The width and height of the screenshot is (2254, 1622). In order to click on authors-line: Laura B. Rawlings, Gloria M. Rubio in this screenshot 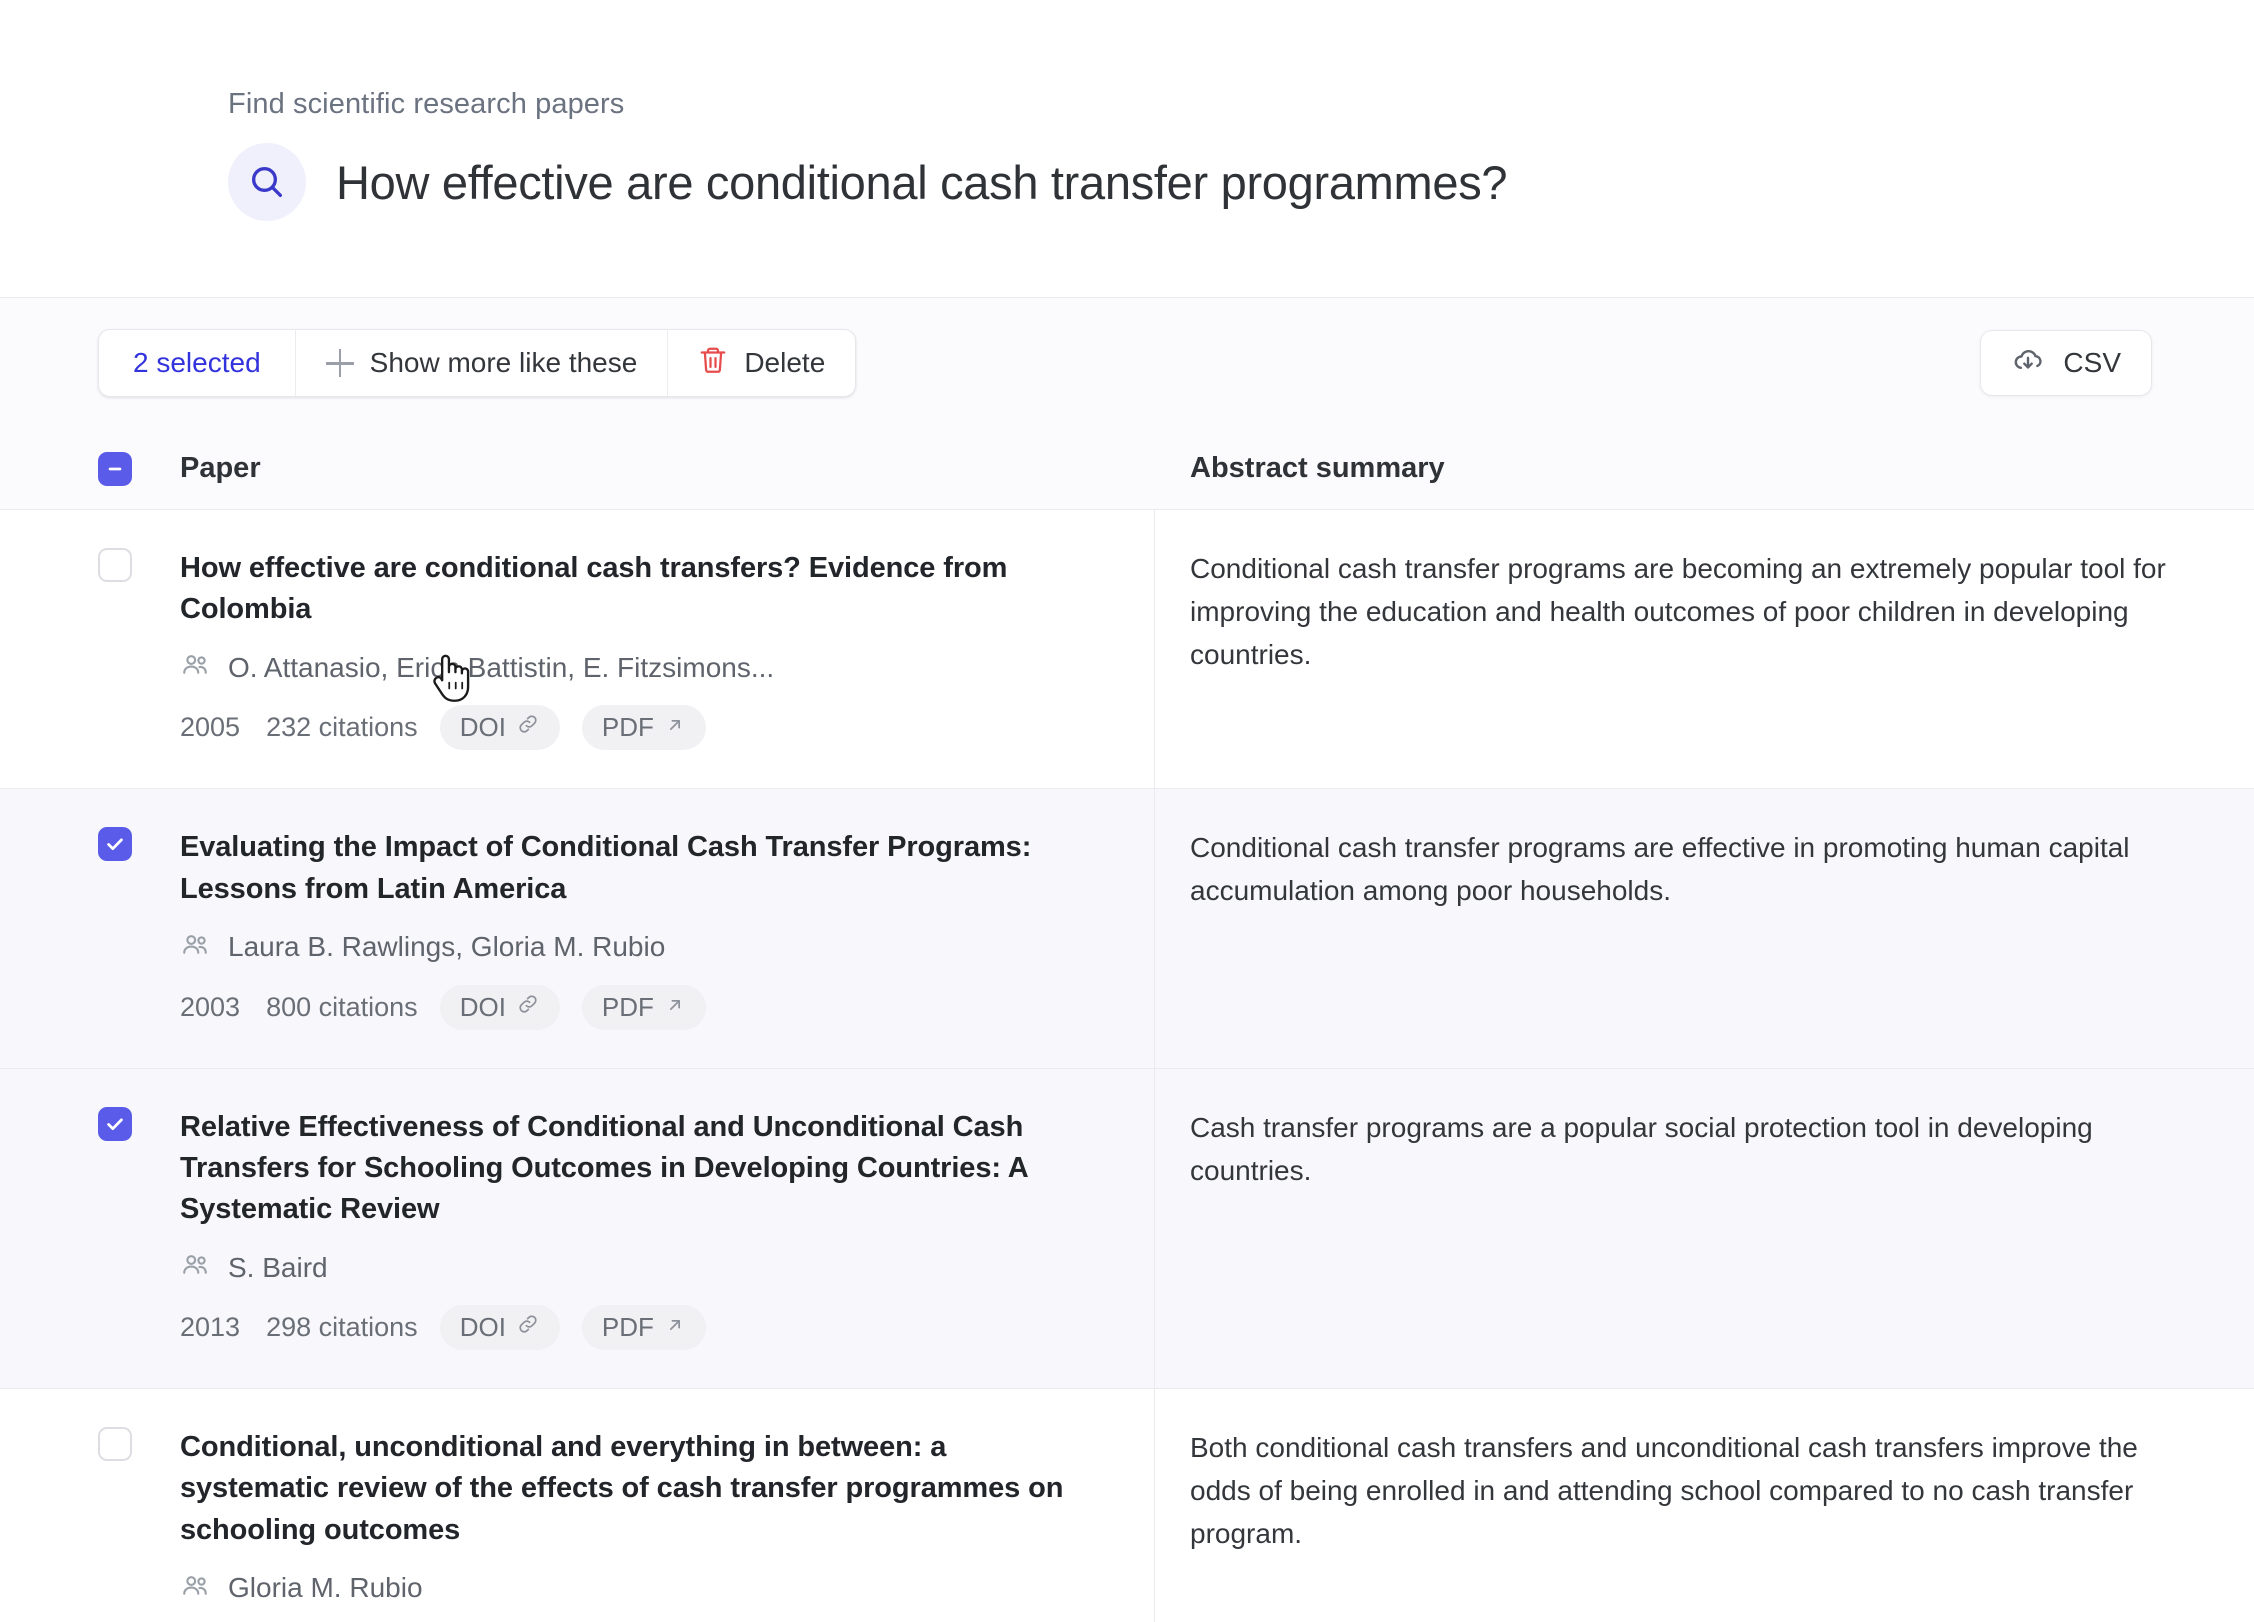, I will do `click(637, 947)`.